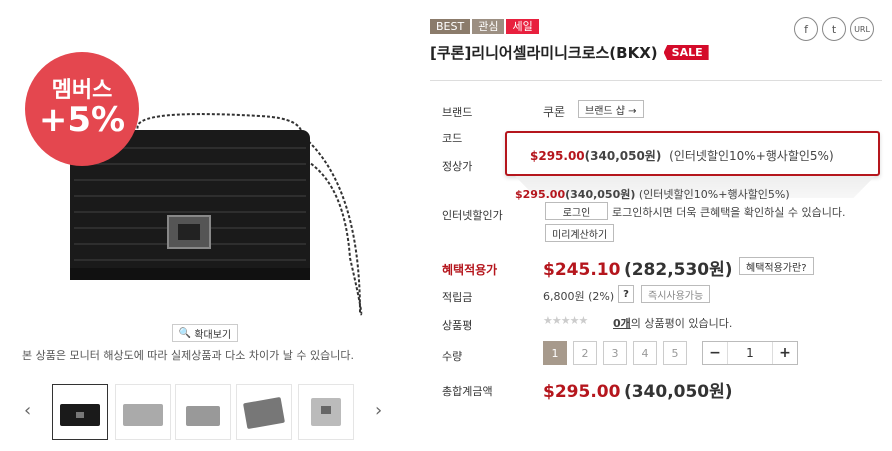 Image resolution: width=892 pixels, height=451 pixels. Describe the element at coordinates (862, 29) in the screenshot. I see `url-share-icon: URL` at that location.